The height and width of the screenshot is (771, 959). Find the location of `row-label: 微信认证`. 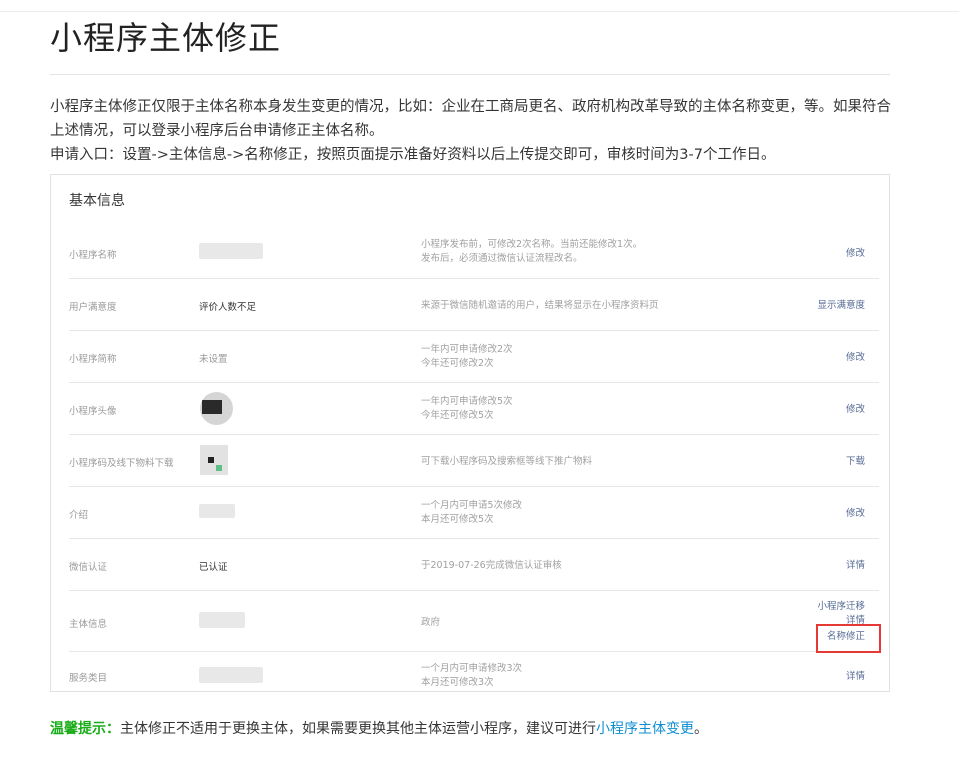

row-label: 微信认证 is located at coordinates (88, 567).